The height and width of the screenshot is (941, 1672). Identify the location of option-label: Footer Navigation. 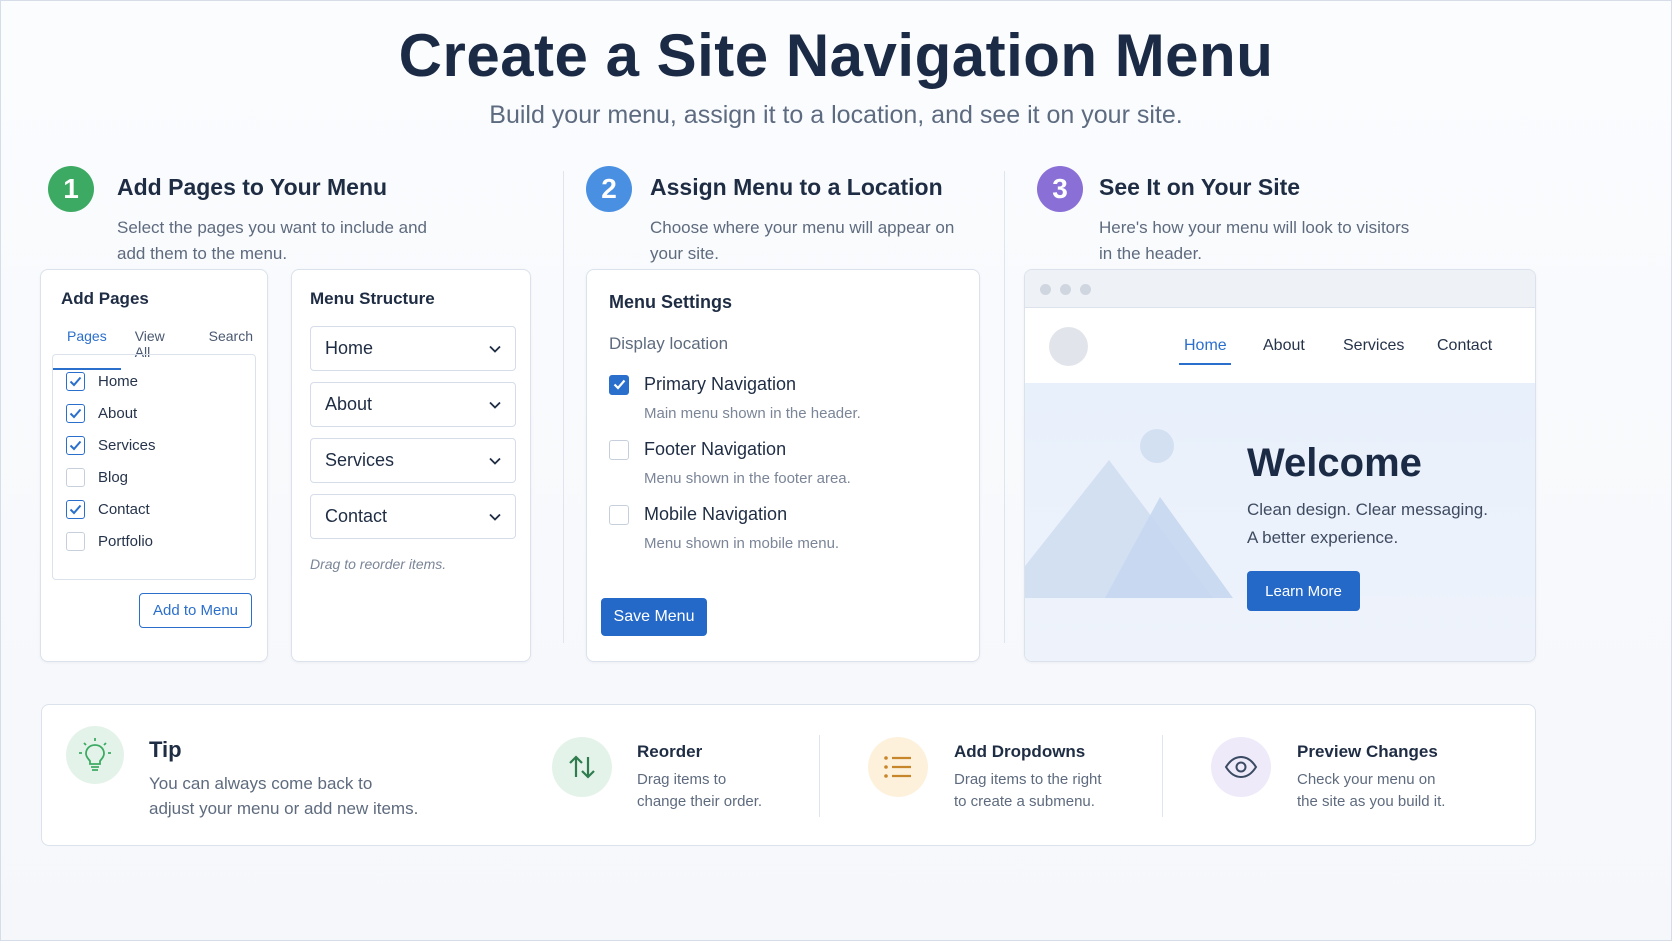
(715, 449).